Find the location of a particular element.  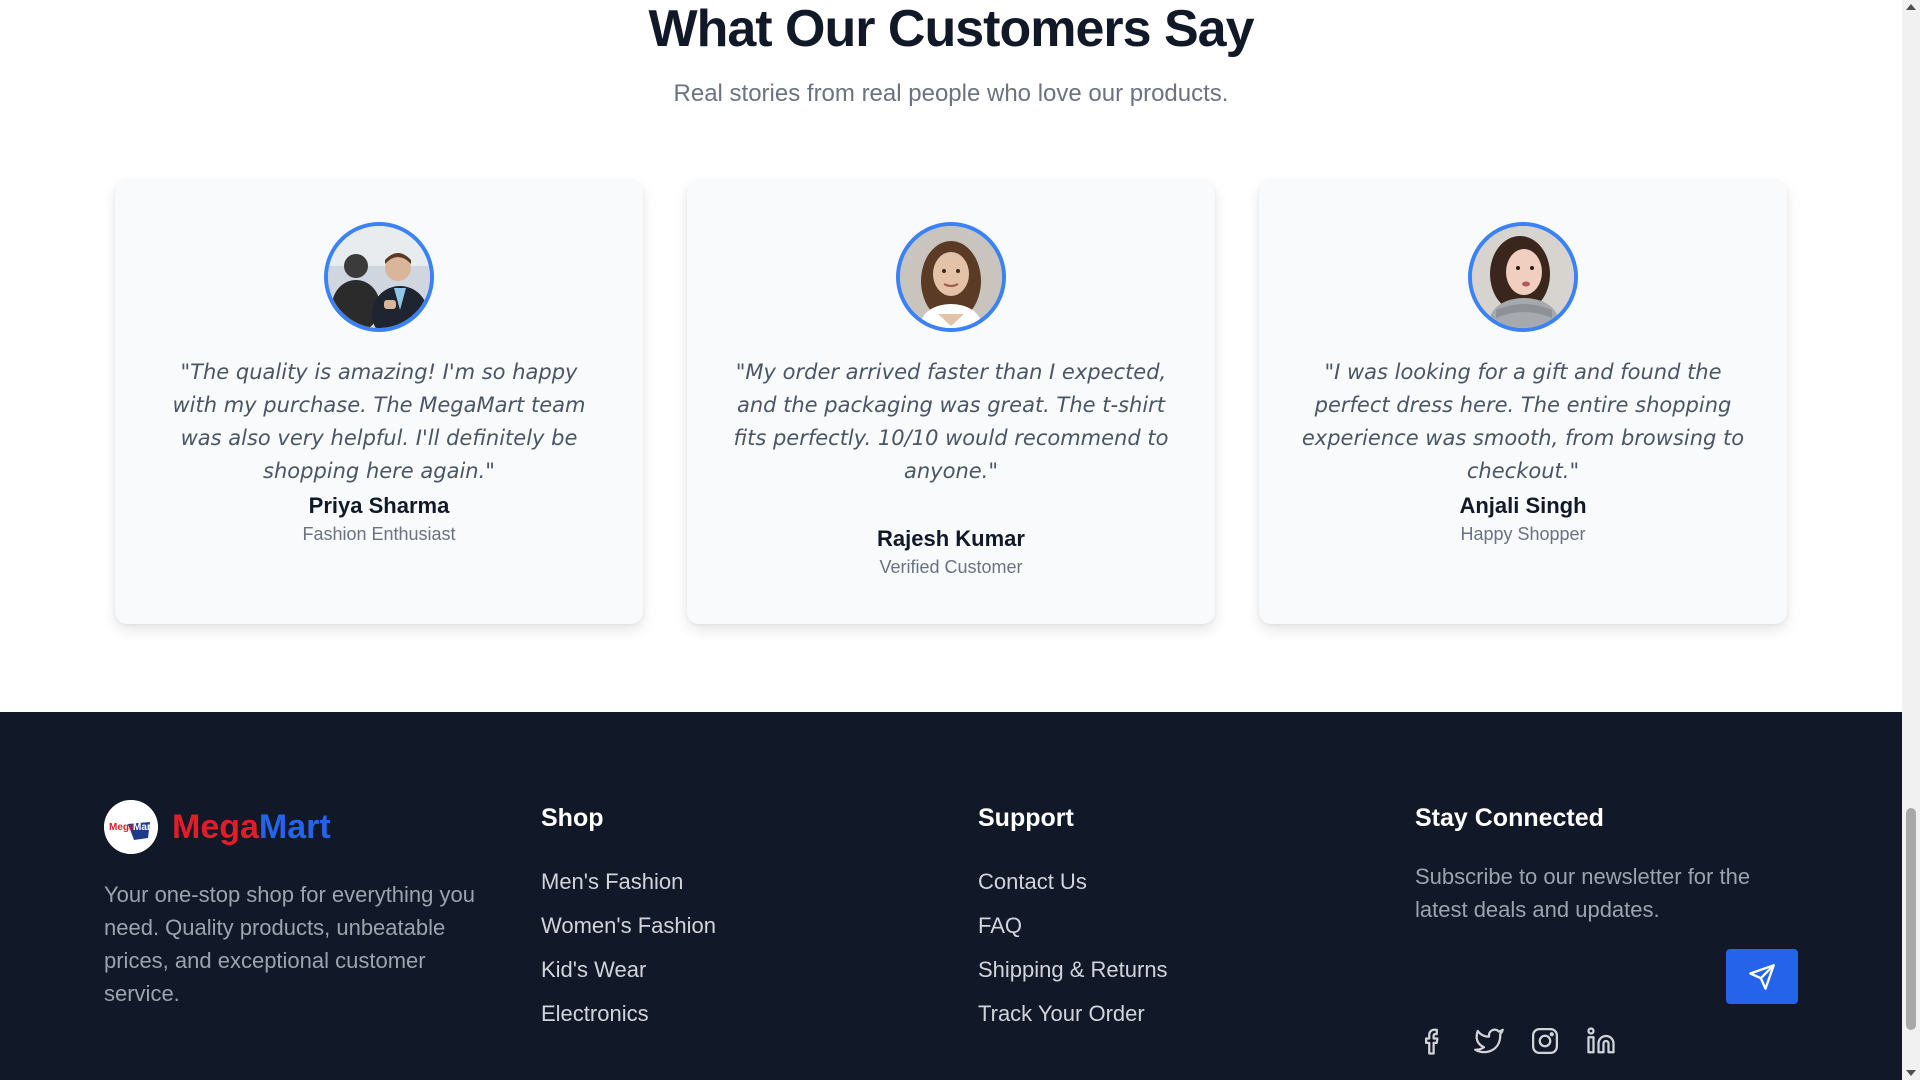

instagram-icon is located at coordinates (1545, 1041).